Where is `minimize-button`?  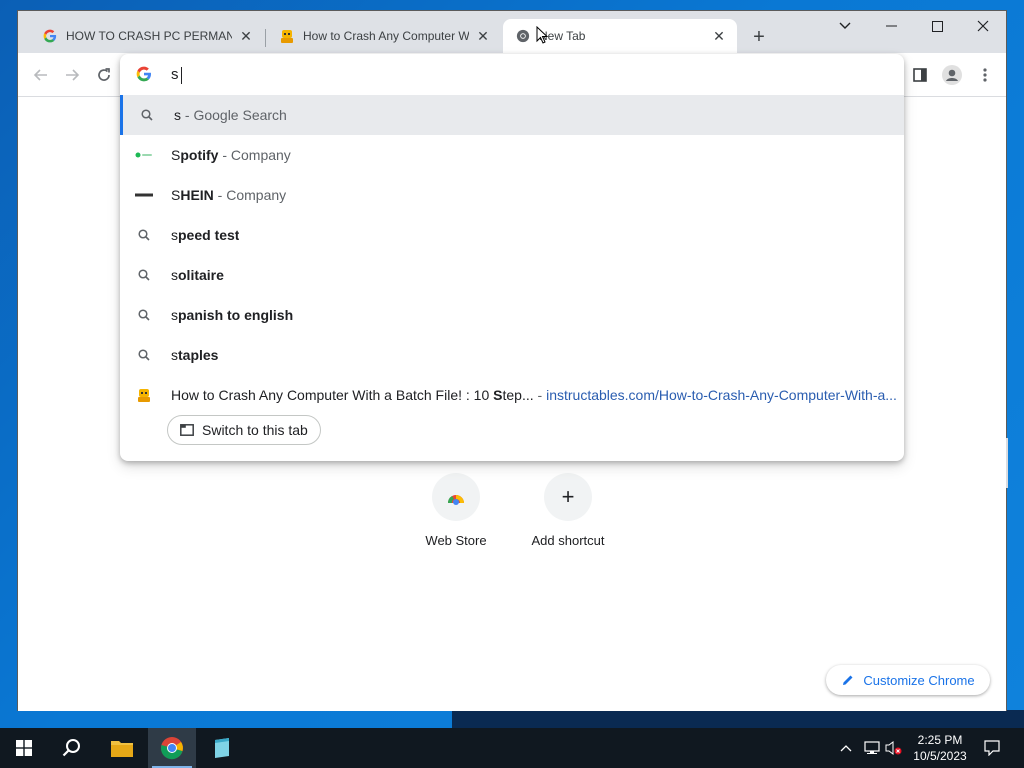 minimize-button is located at coordinates (891, 26).